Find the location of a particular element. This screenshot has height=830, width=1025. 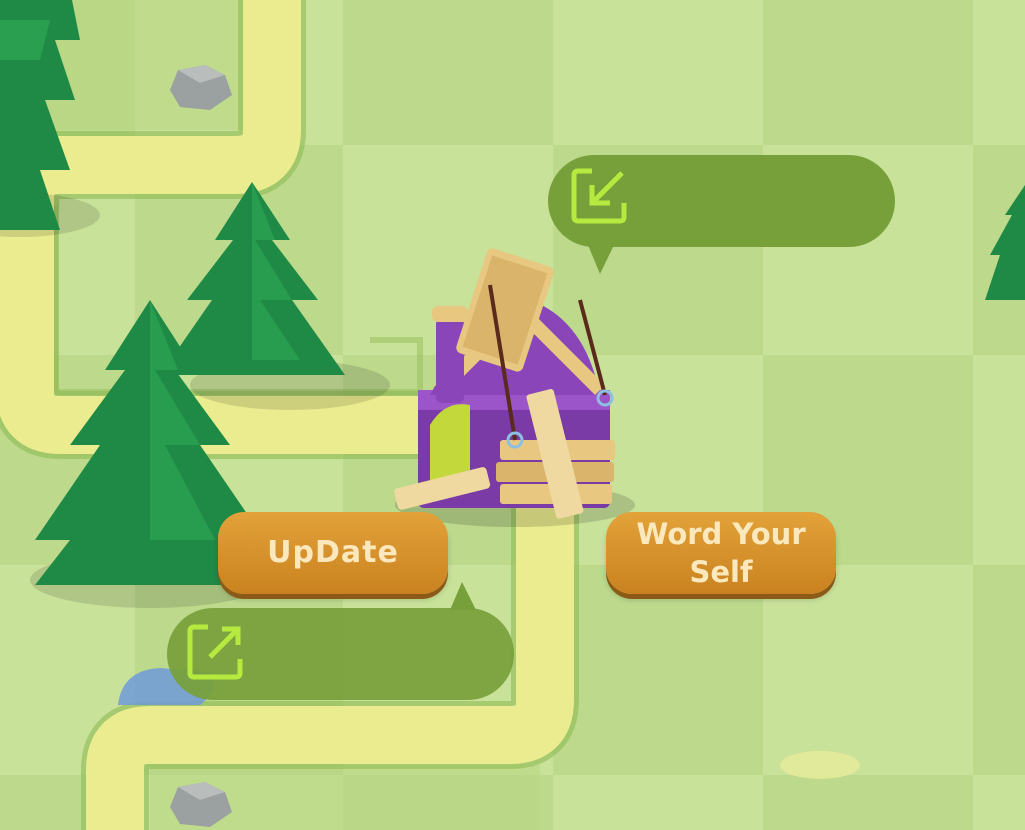

light-patch is located at coordinates (820, 765).